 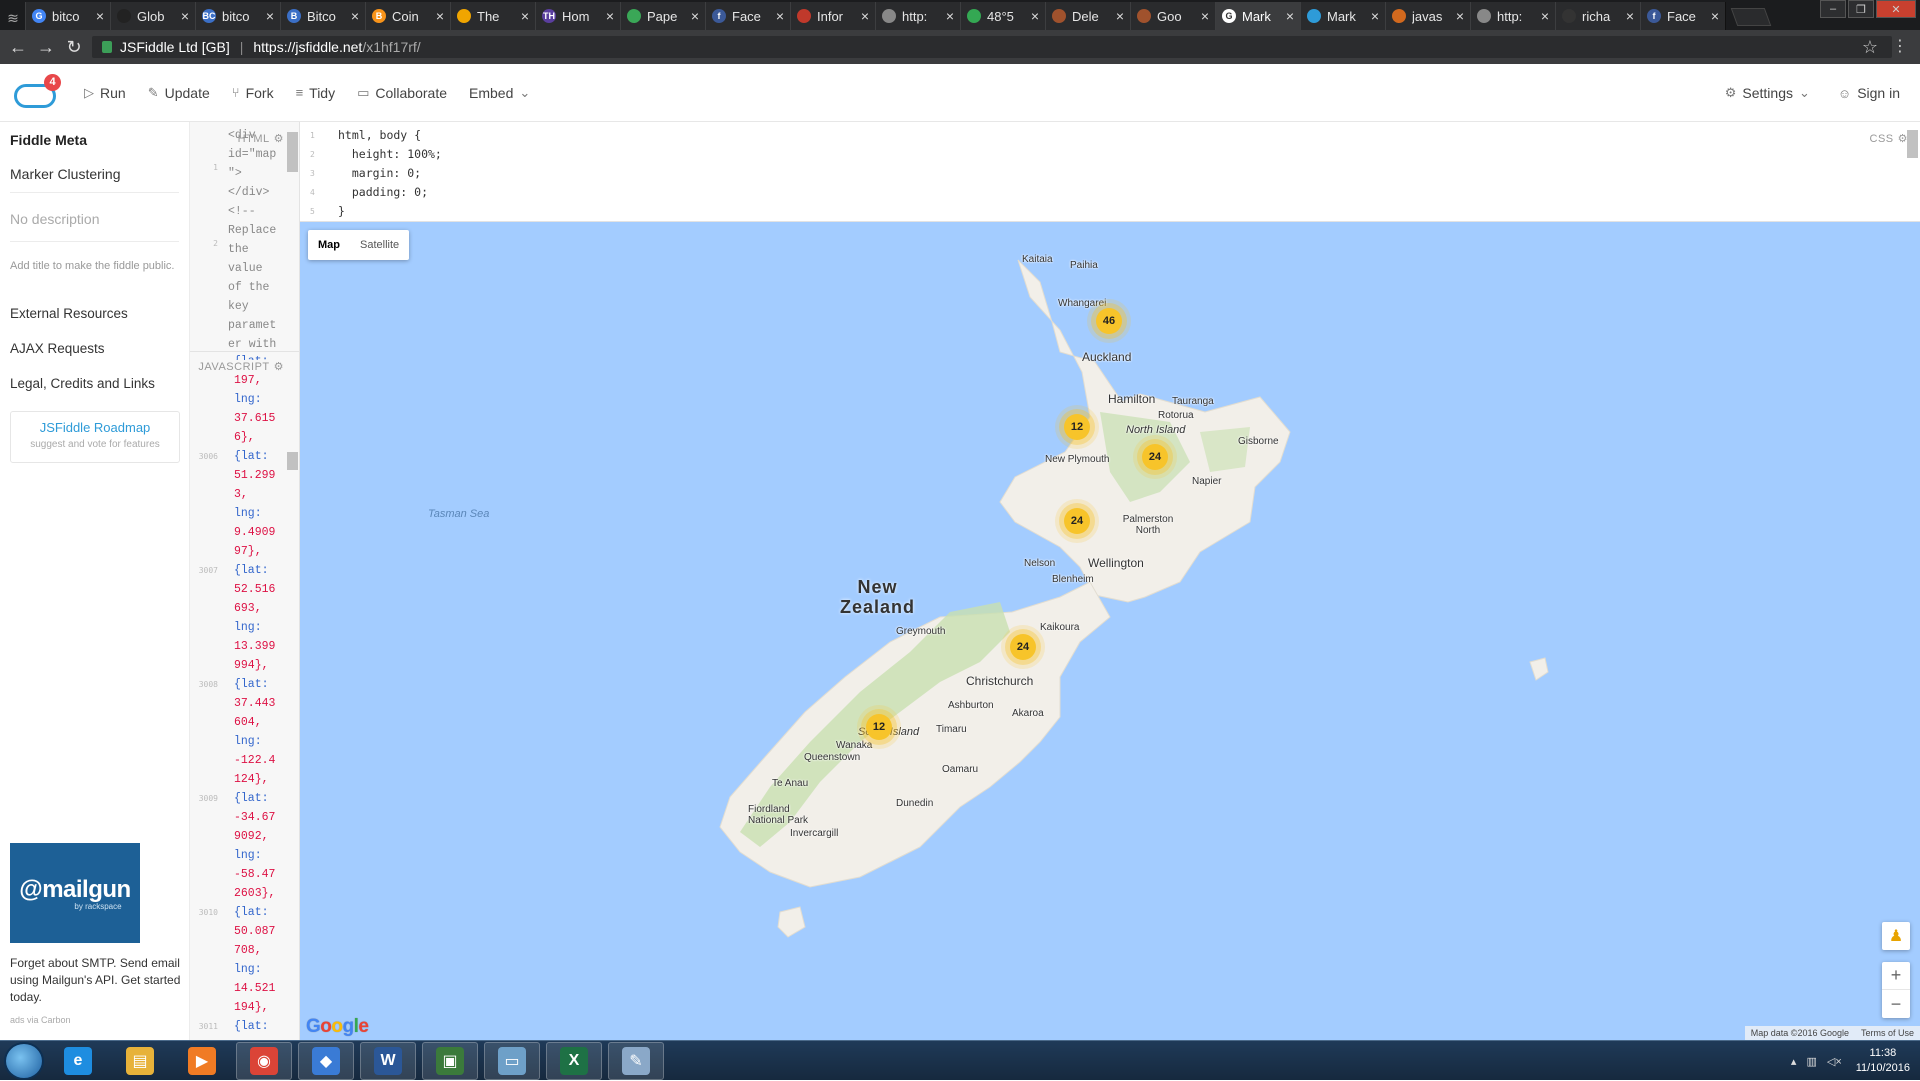 I want to click on browser-tab: Goo ×, so click(x=1173, y=16).